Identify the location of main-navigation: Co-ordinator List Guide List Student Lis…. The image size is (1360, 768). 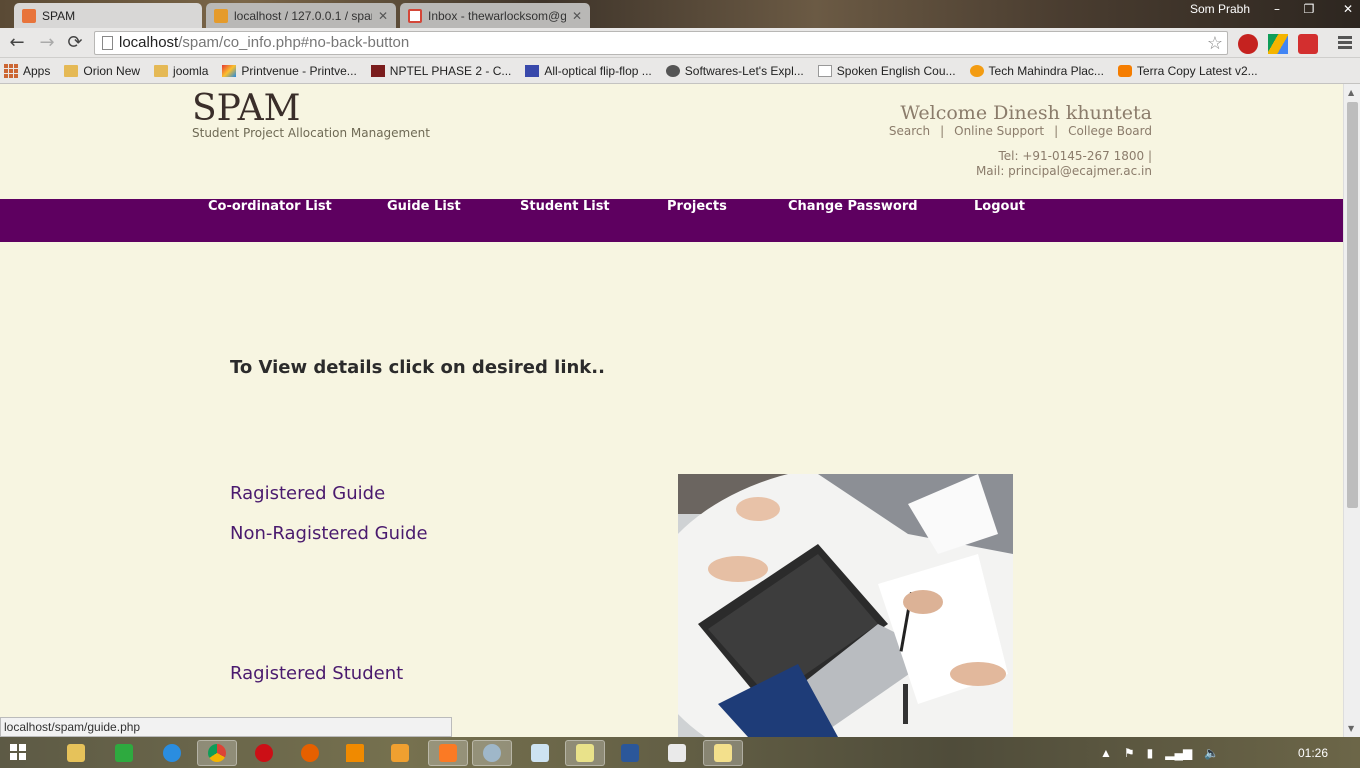
(671, 220).